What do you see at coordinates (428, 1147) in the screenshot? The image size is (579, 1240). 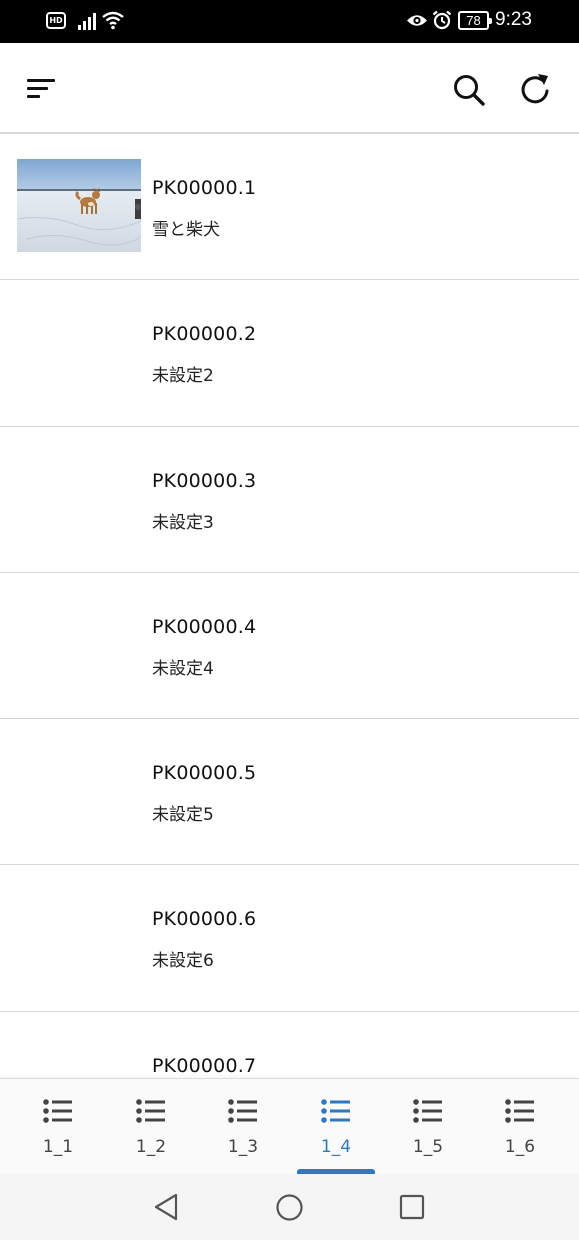 I see `tab-label: 1_5` at bounding box center [428, 1147].